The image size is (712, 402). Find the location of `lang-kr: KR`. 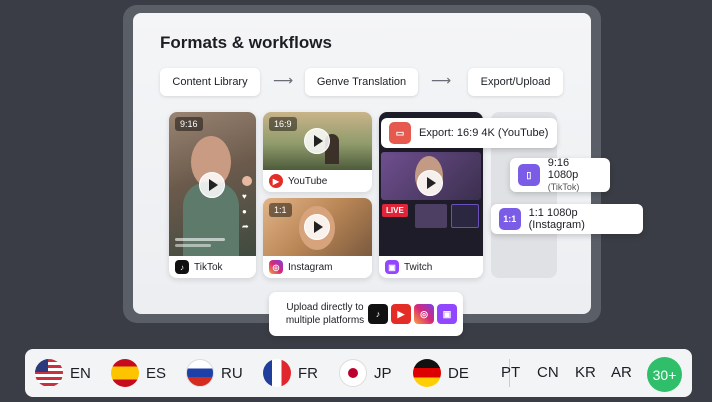

lang-kr: KR is located at coordinates (585, 372).